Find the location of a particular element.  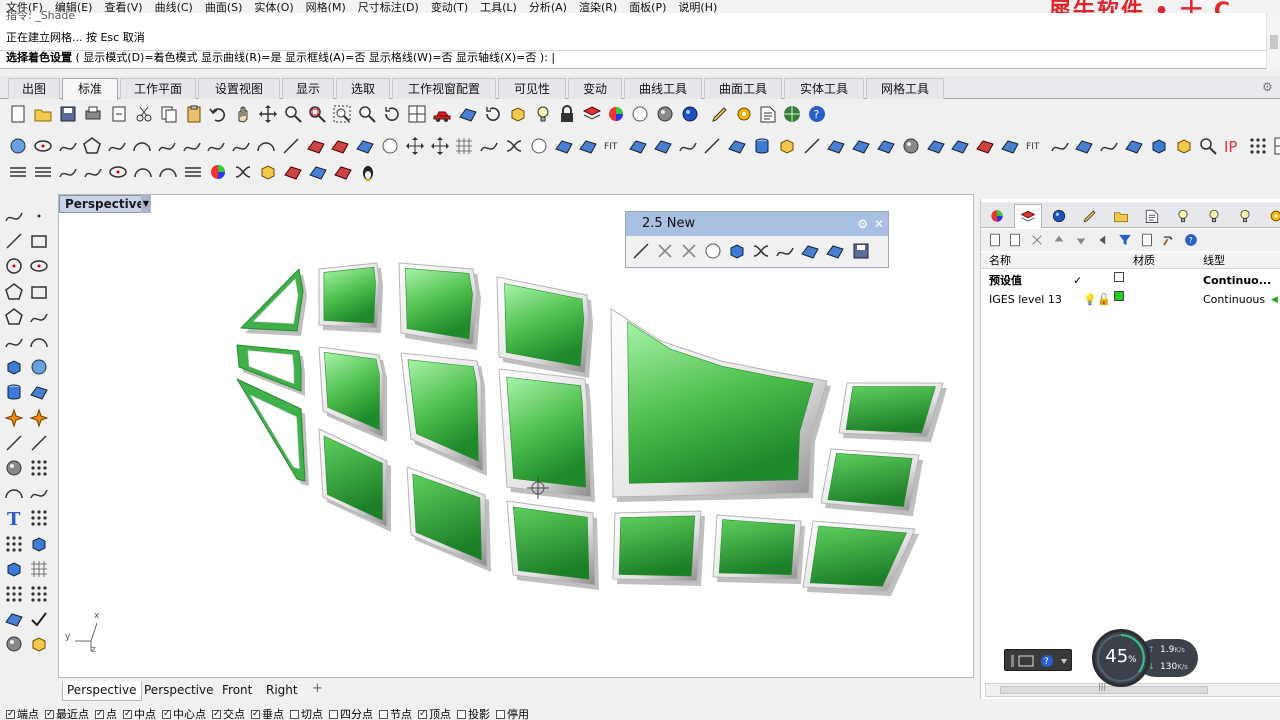

panel-tool-2-icon is located at coordinates (665, 251).